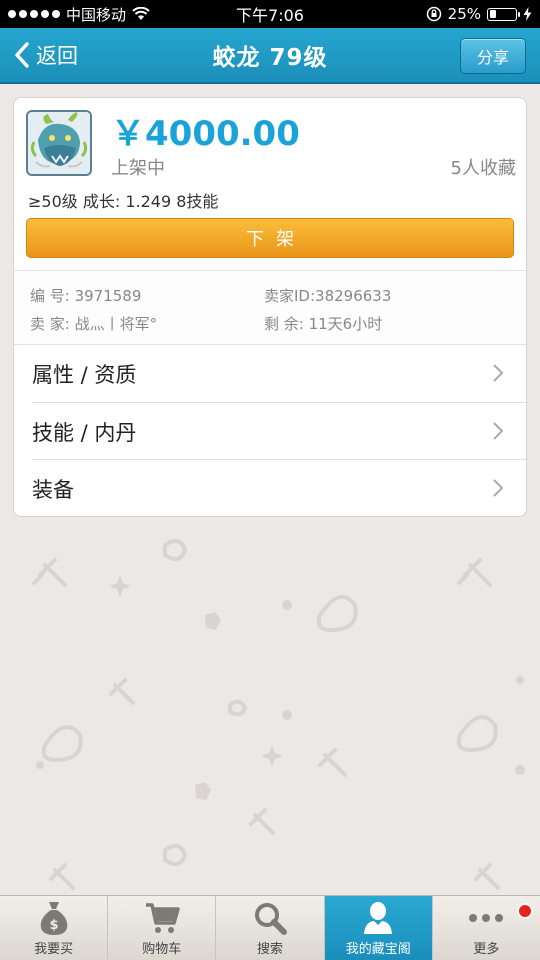 This screenshot has width=540, height=960. Describe the element at coordinates (270, 949) in the screenshot. I see `tab-label: 搜索` at that location.